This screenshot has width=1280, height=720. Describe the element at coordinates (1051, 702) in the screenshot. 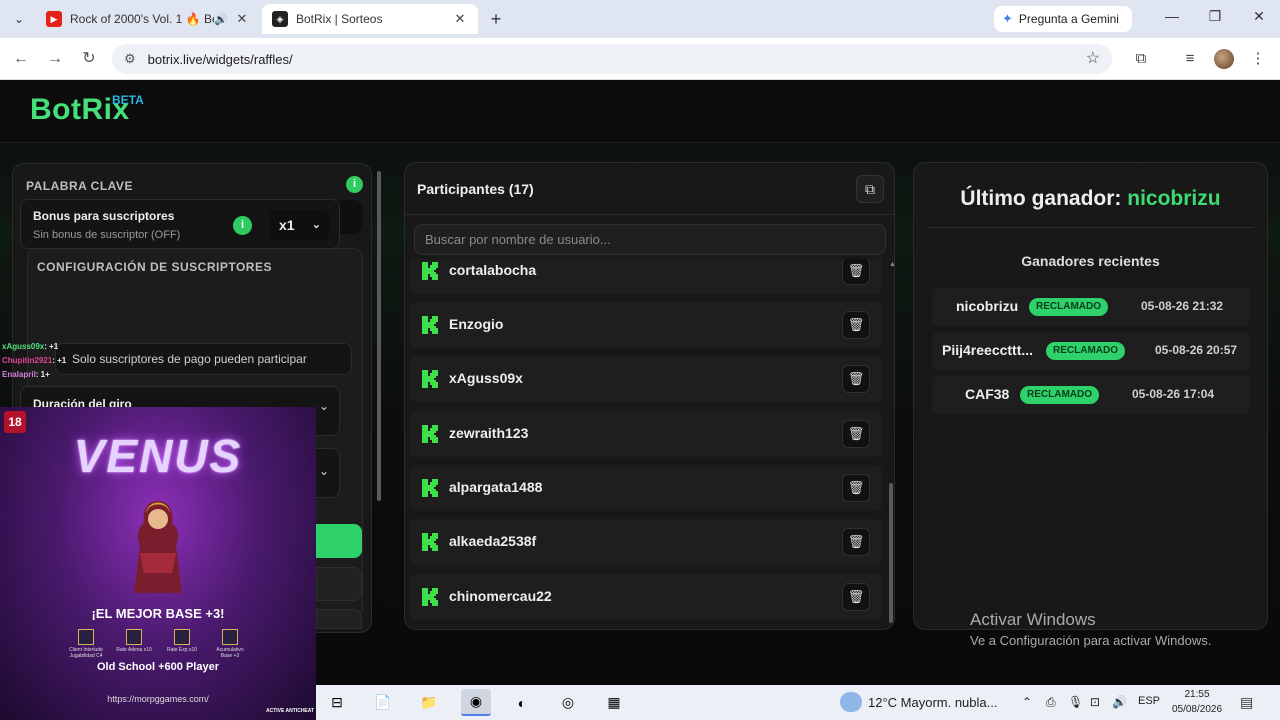

I see `device-icon: ⎙` at that location.